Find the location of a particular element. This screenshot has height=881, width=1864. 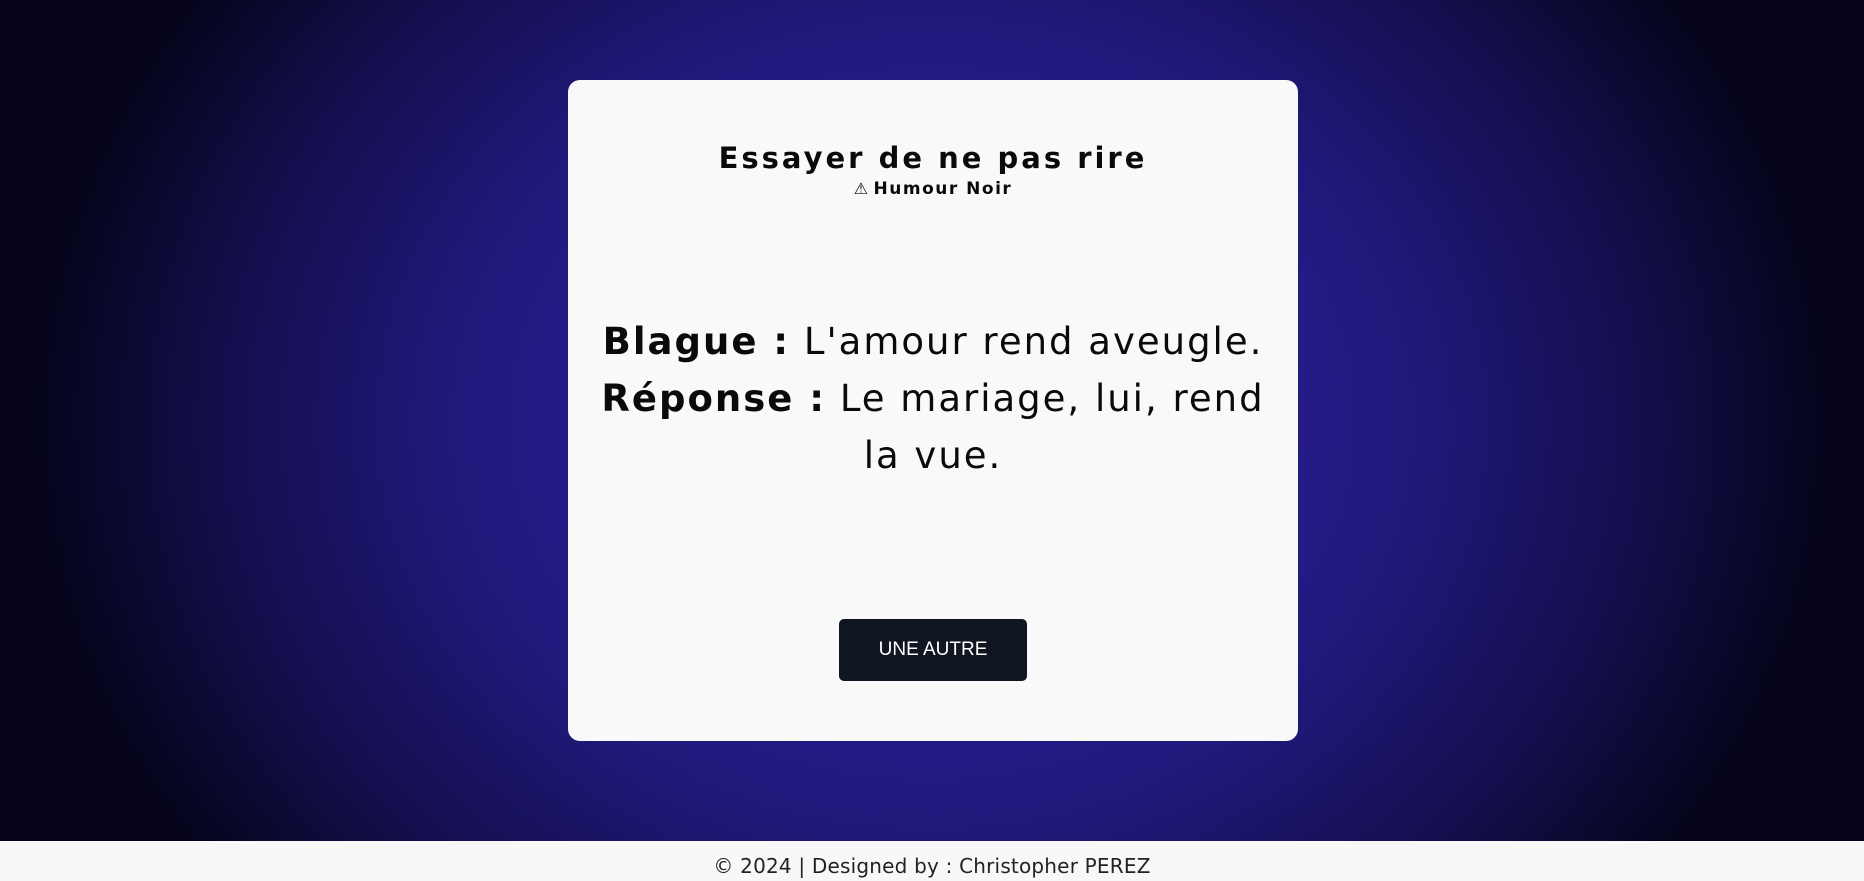

page-title: Essayer de ne pas rire is located at coordinates (933, 158).